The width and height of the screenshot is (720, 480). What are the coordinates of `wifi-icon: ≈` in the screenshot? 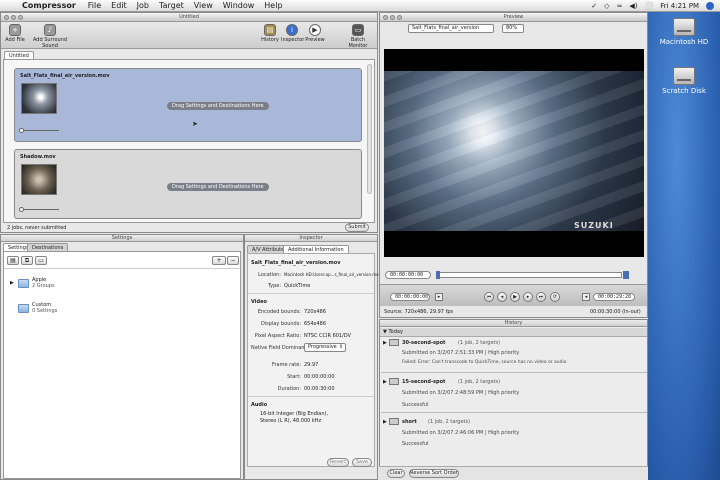 It's located at (620, 6).